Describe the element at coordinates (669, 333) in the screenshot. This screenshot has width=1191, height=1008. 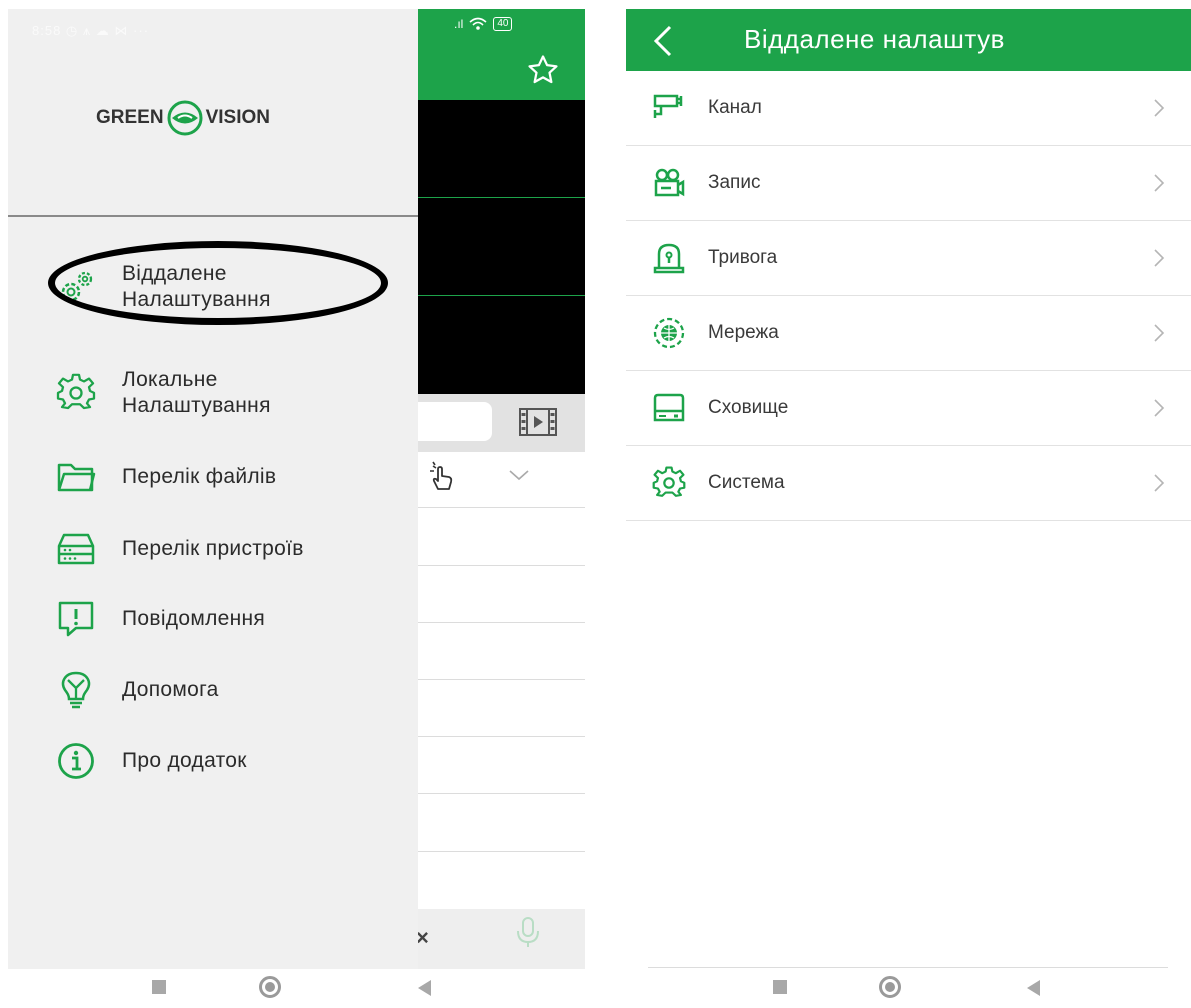
I see `network-icon` at that location.